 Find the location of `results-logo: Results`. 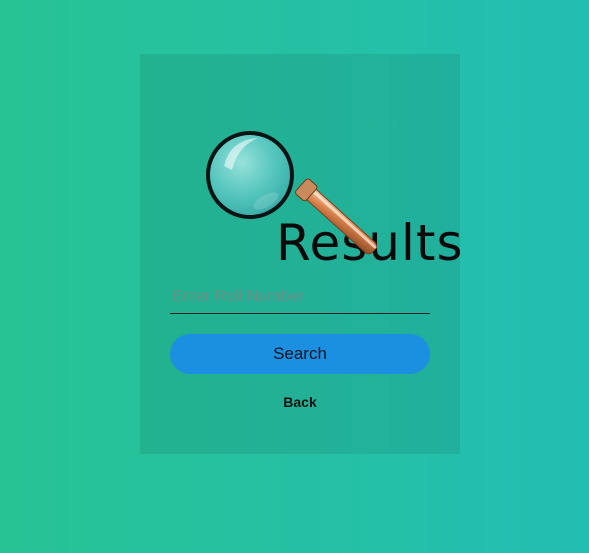

results-logo: Results is located at coordinates (334, 198).